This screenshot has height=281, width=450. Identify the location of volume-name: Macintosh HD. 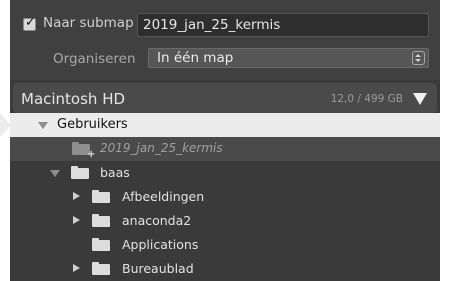
(73, 99).